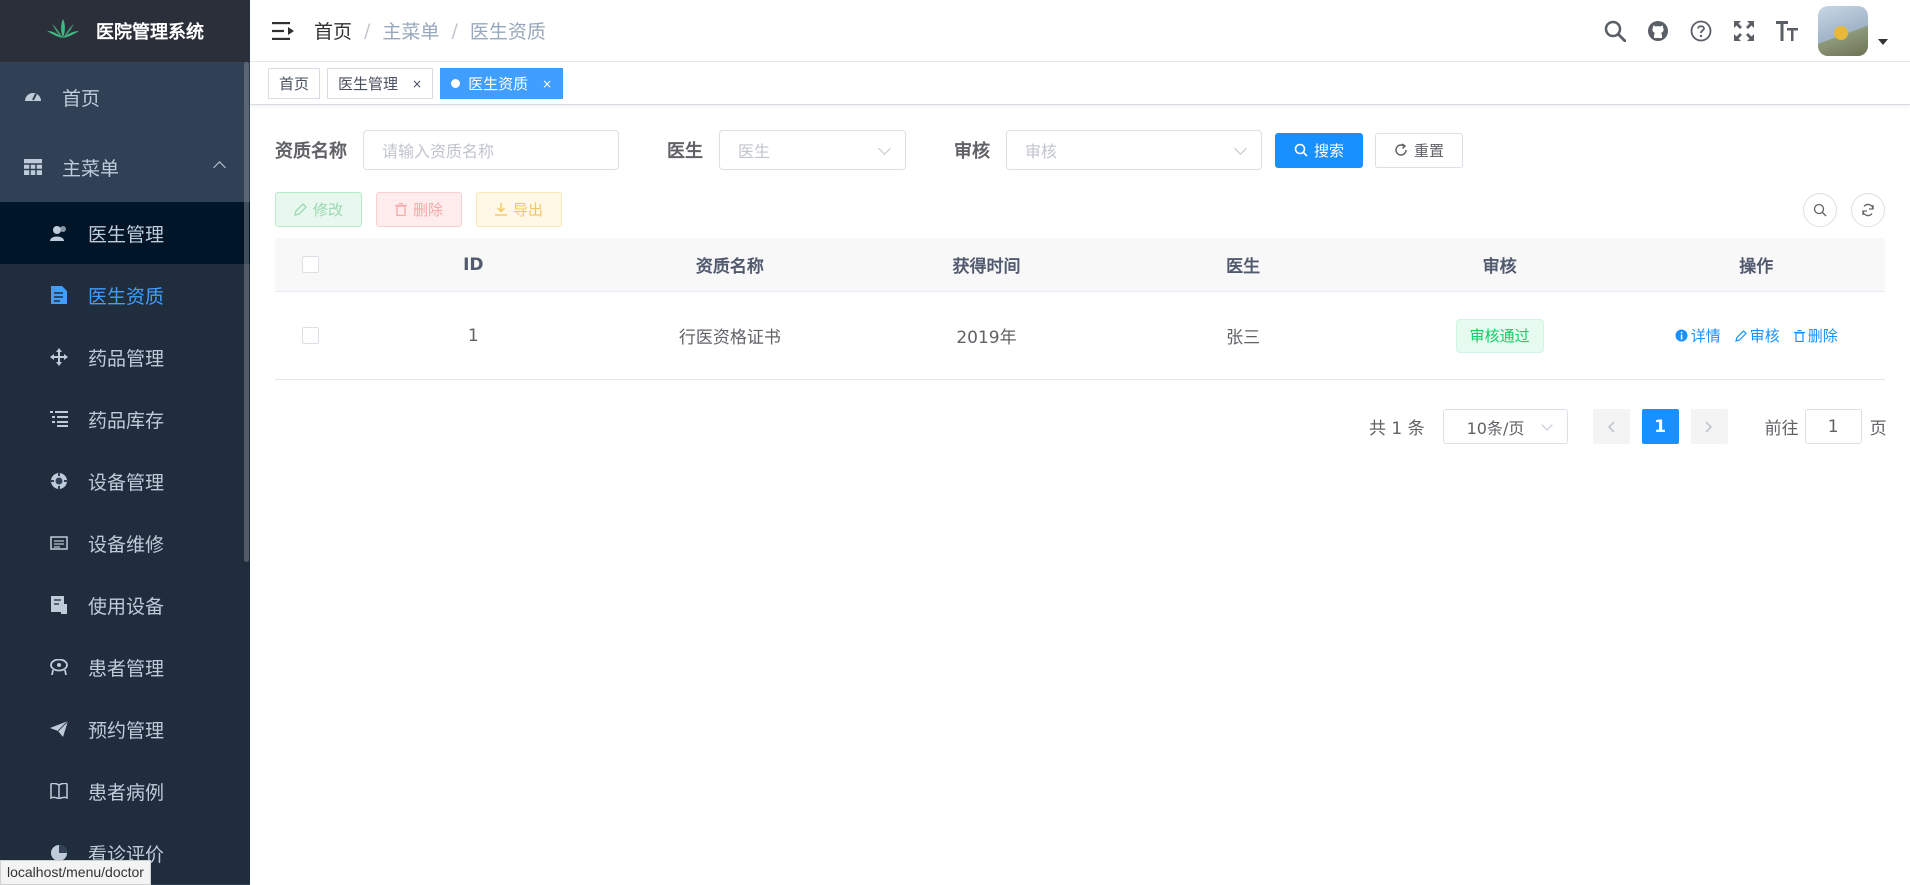 The height and width of the screenshot is (885, 1910). I want to click on page-size-select: 10条/页, so click(1505, 426).